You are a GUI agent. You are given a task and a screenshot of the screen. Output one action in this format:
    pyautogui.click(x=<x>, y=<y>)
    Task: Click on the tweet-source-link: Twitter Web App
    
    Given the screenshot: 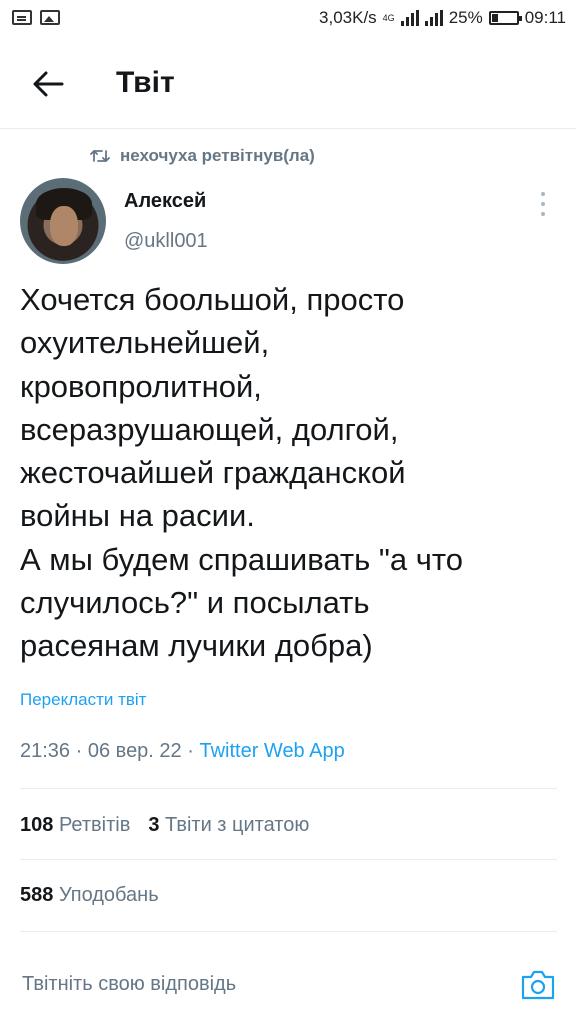 What is the action you would take?
    pyautogui.click(x=271, y=751)
    